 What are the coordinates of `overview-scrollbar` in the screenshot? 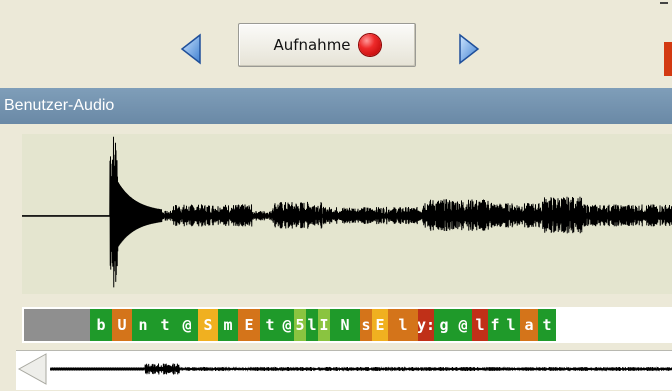 It's located at (344, 370).